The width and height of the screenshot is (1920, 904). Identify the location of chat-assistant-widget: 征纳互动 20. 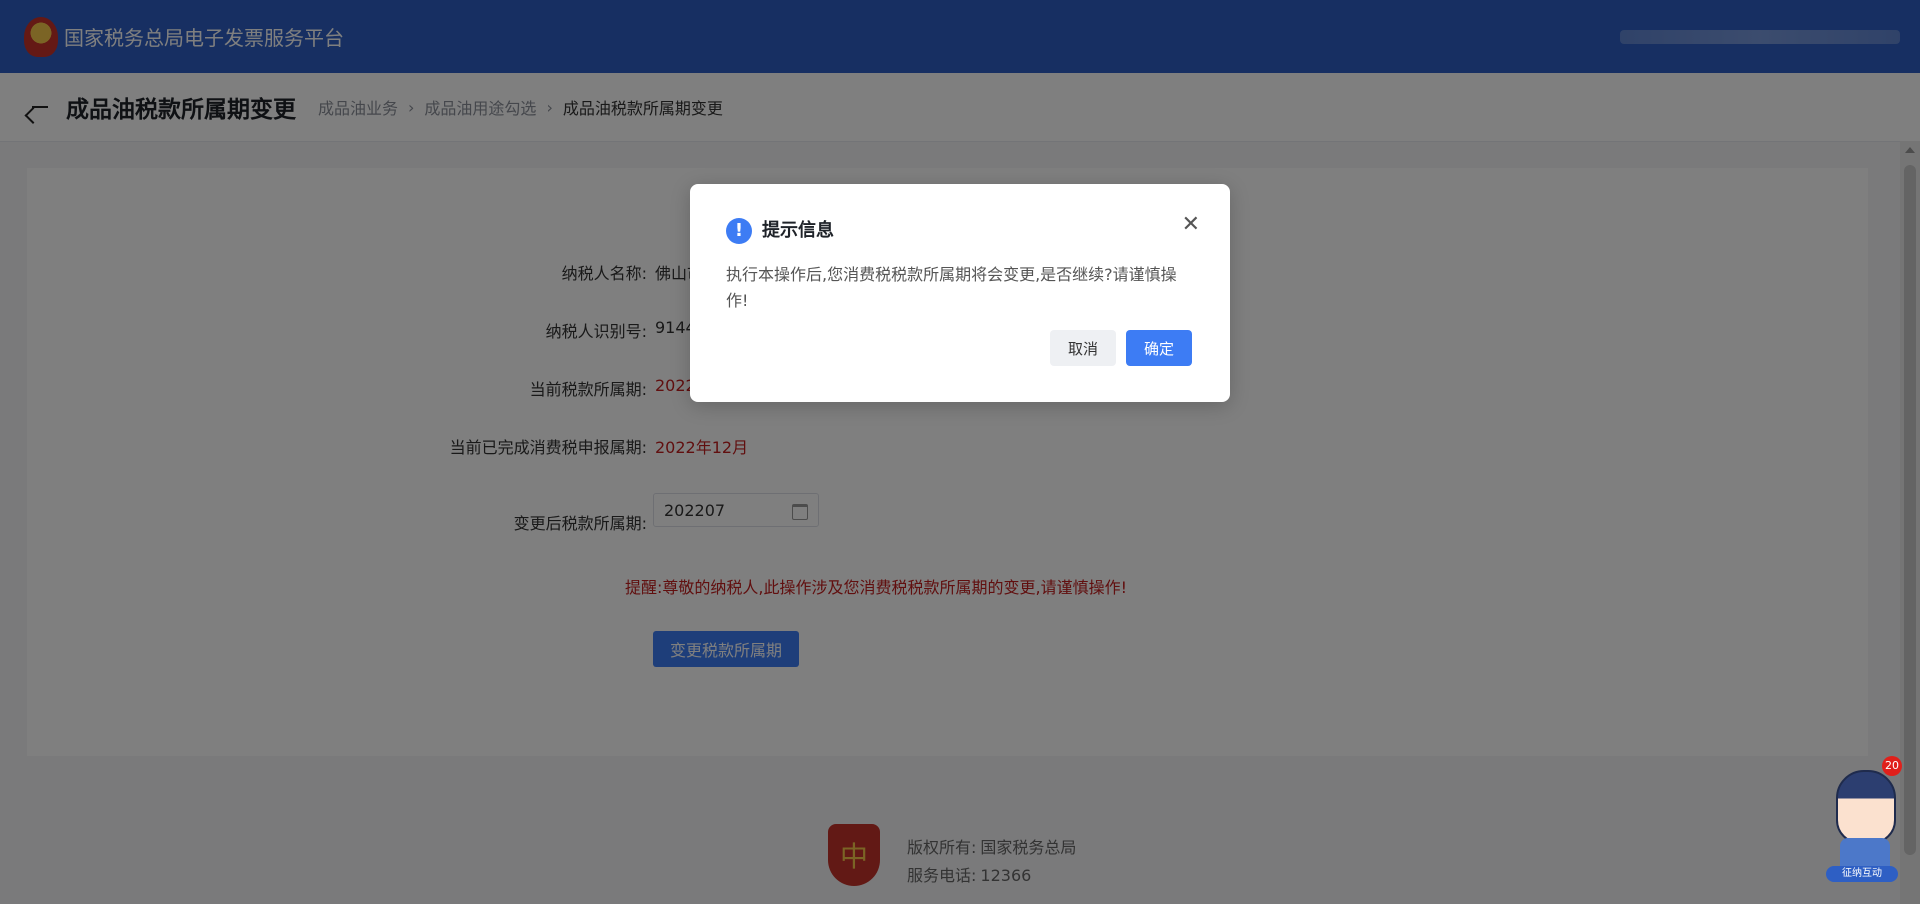
(1864, 819).